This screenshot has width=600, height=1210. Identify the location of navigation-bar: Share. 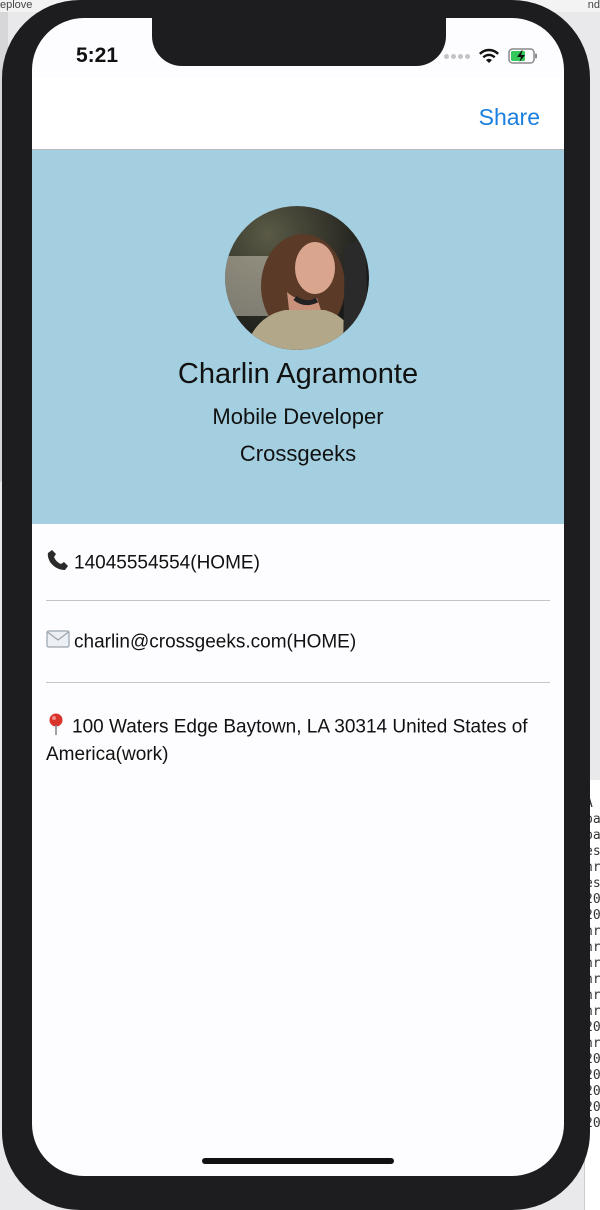
(298, 114).